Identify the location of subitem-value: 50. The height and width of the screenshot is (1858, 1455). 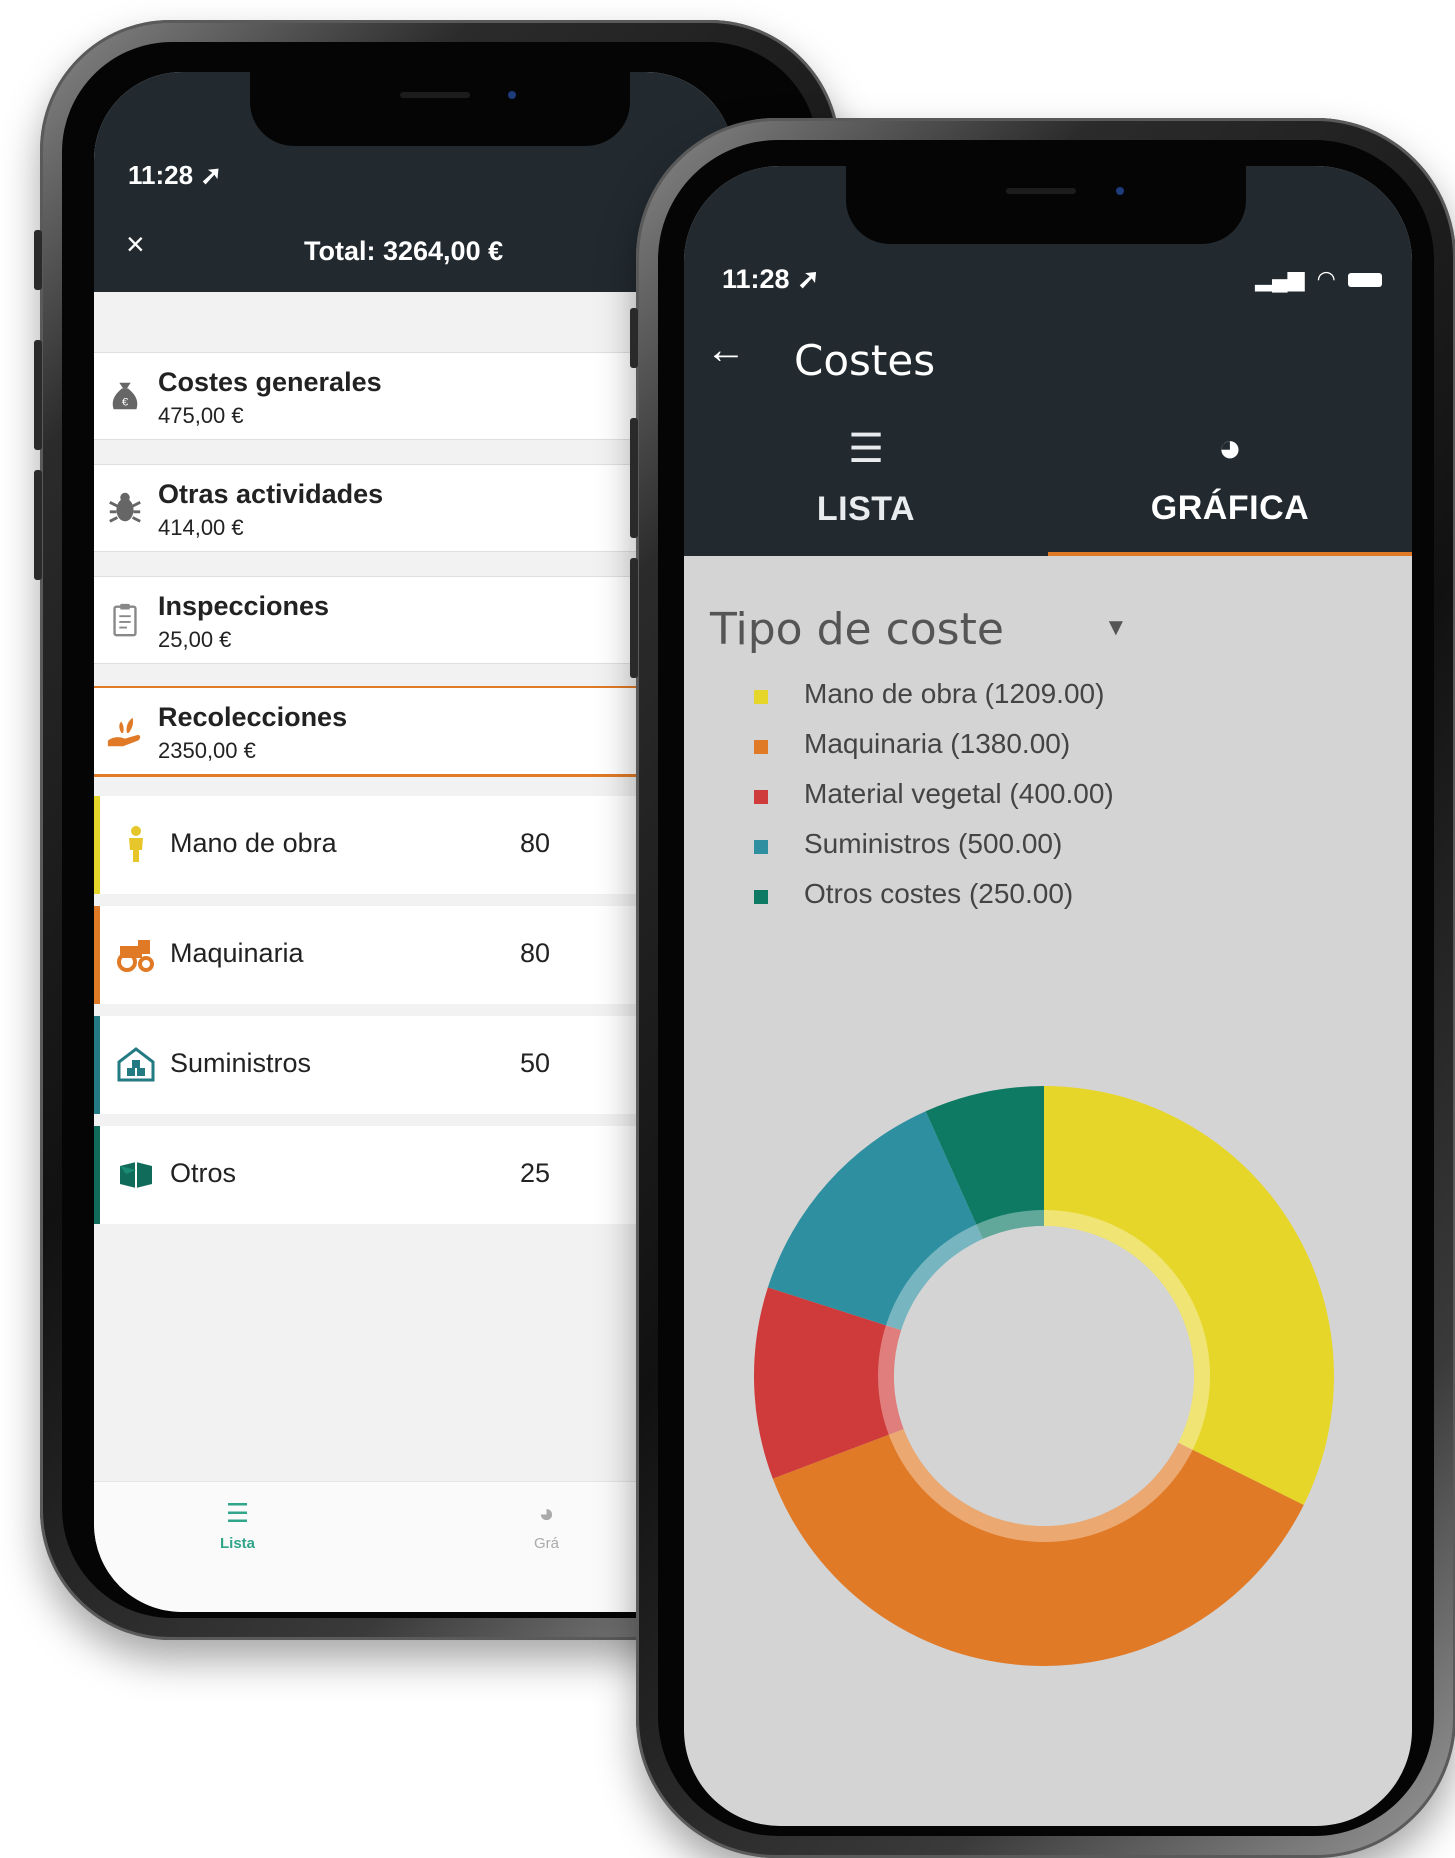
(535, 1063).